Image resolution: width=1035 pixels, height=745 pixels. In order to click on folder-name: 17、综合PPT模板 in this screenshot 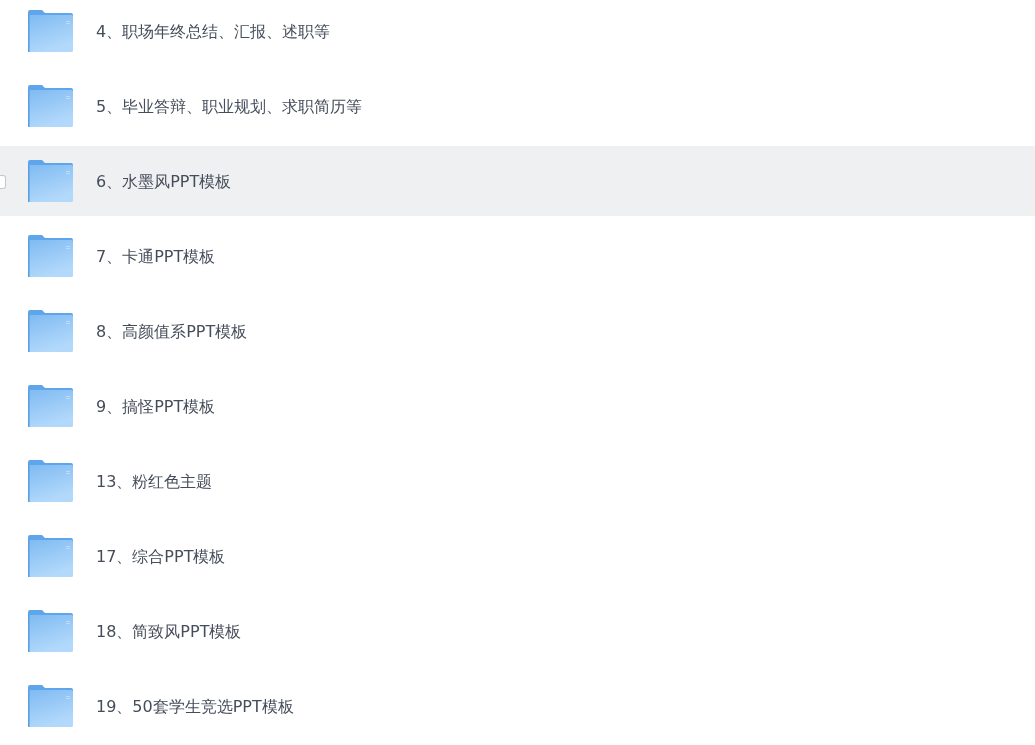, I will do `click(161, 557)`.